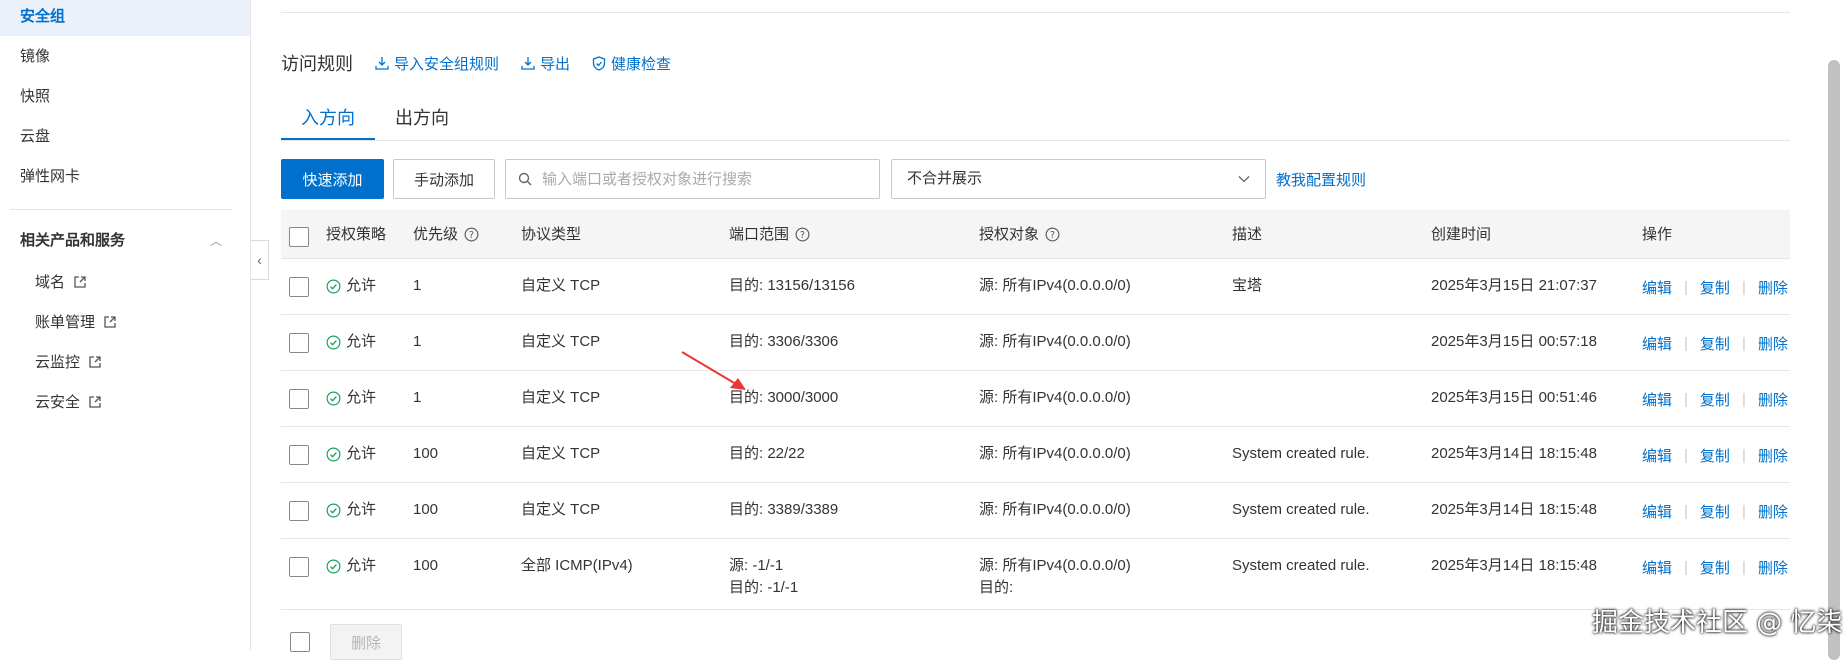  Describe the element at coordinates (769, 234) in the screenshot. I see `header-port-range: 端口范围 ?` at that location.